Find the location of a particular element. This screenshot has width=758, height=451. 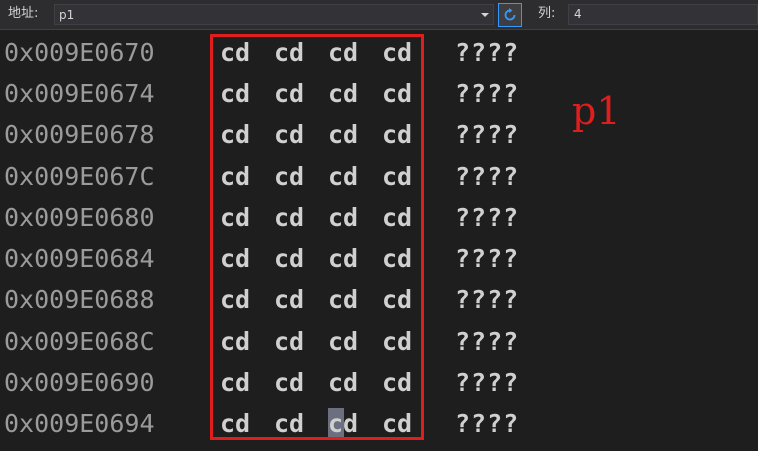

refresh-button is located at coordinates (510, 15).